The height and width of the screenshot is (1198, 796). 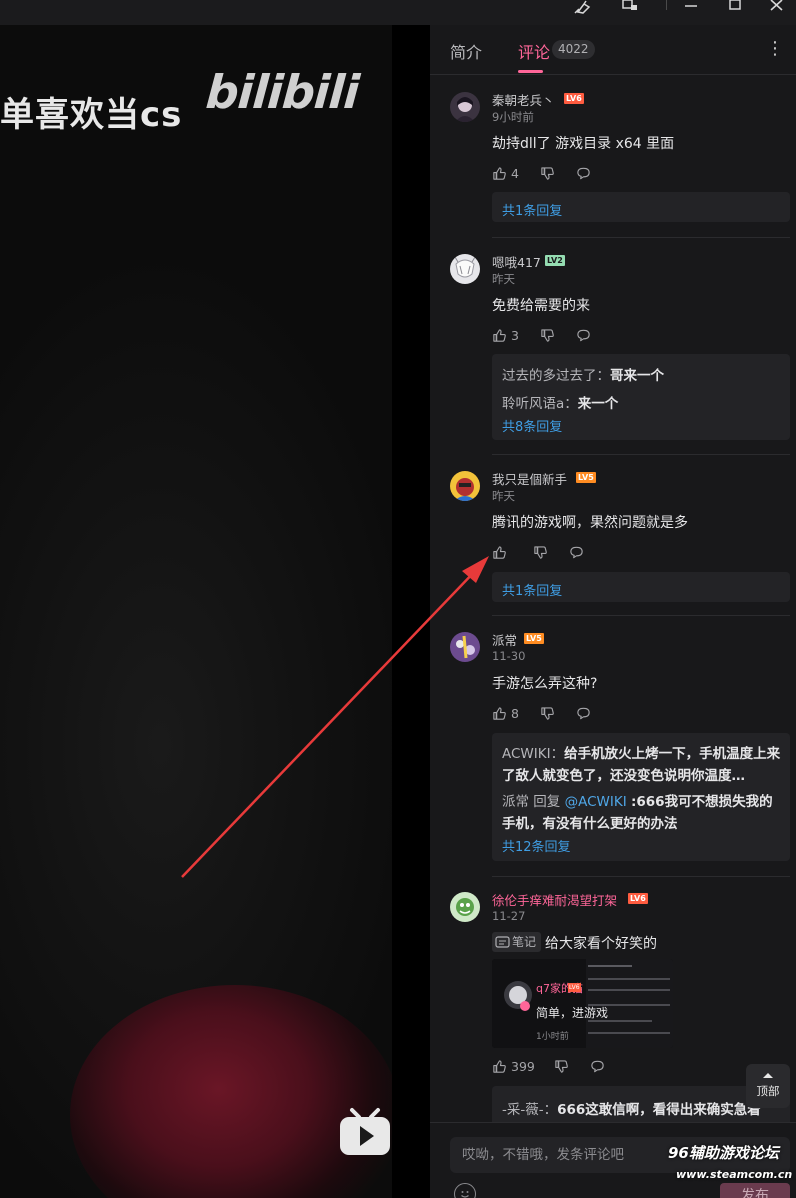 I want to click on comment-username: 徐伦手痒难耐渴望打架, so click(x=554, y=899).